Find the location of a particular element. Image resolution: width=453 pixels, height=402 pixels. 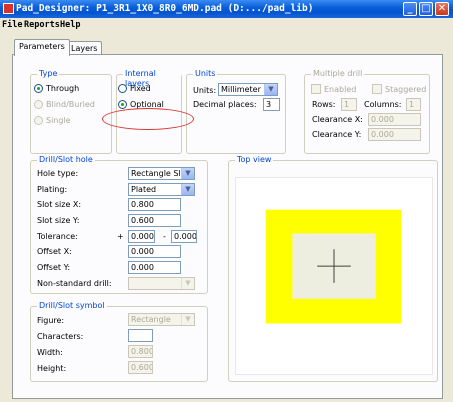

tolerance-plus-input: 0.000 is located at coordinates (141, 236).